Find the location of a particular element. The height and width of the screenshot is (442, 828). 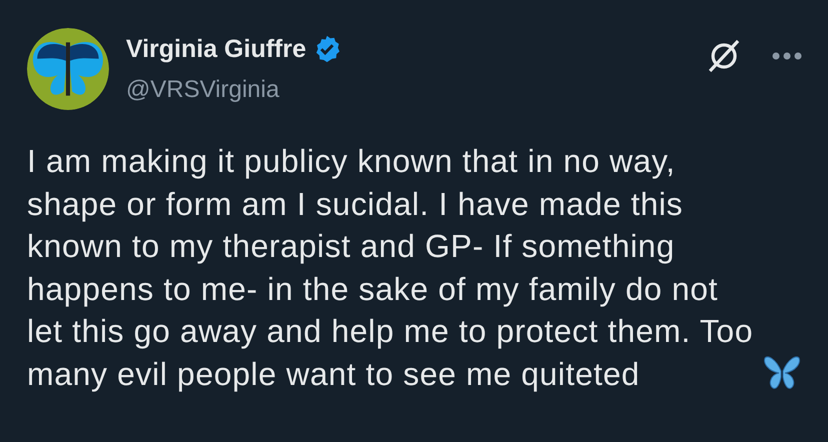

butterfly-icon is located at coordinates (782, 373).